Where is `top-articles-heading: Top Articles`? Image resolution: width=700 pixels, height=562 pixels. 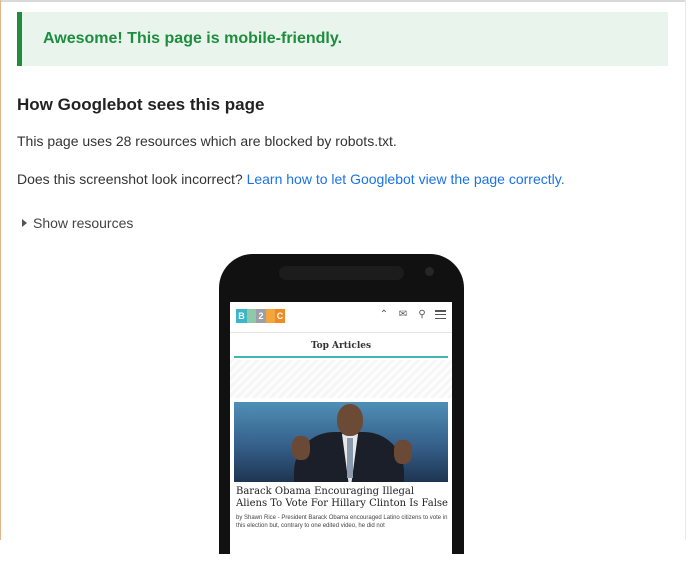
top-articles-heading: Top Articles is located at coordinates (341, 348).